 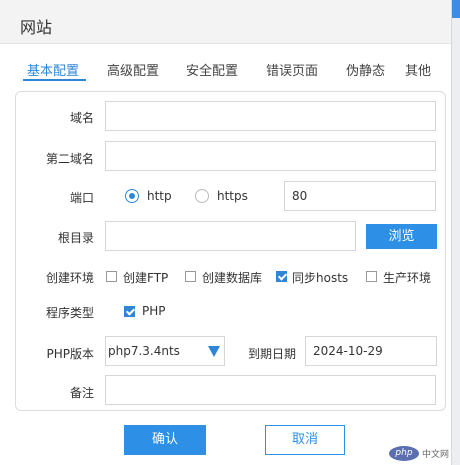 What do you see at coordinates (144, 351) in the screenshot?
I see `php-version-value: php7.3.4nts` at bounding box center [144, 351].